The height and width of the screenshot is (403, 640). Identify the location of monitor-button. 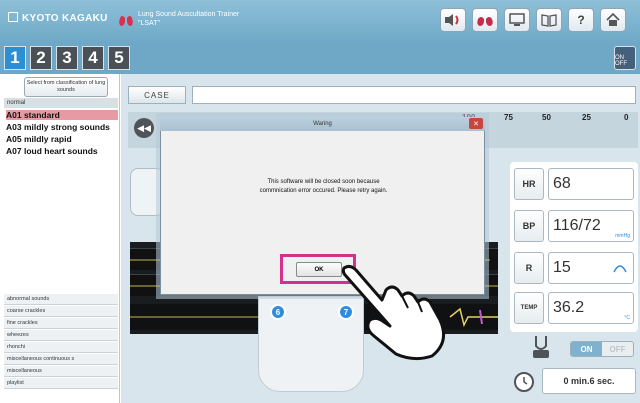
(517, 20).